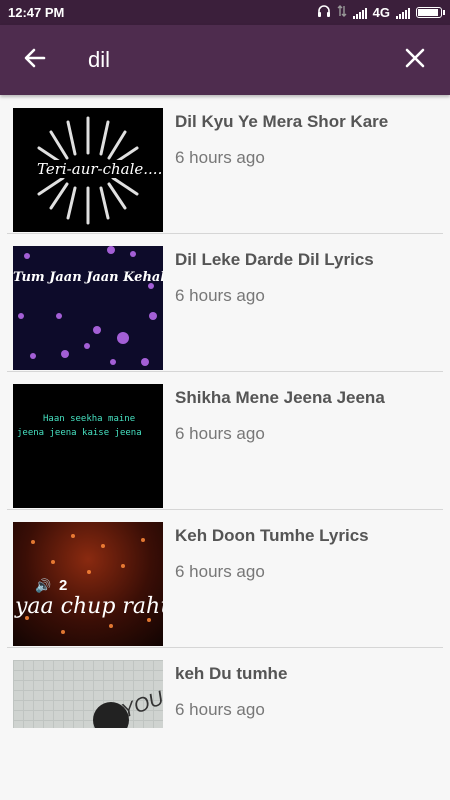 The image size is (450, 800). I want to click on thumbnail-caption-2: jeena jeena kaise jeena, so click(79, 433).